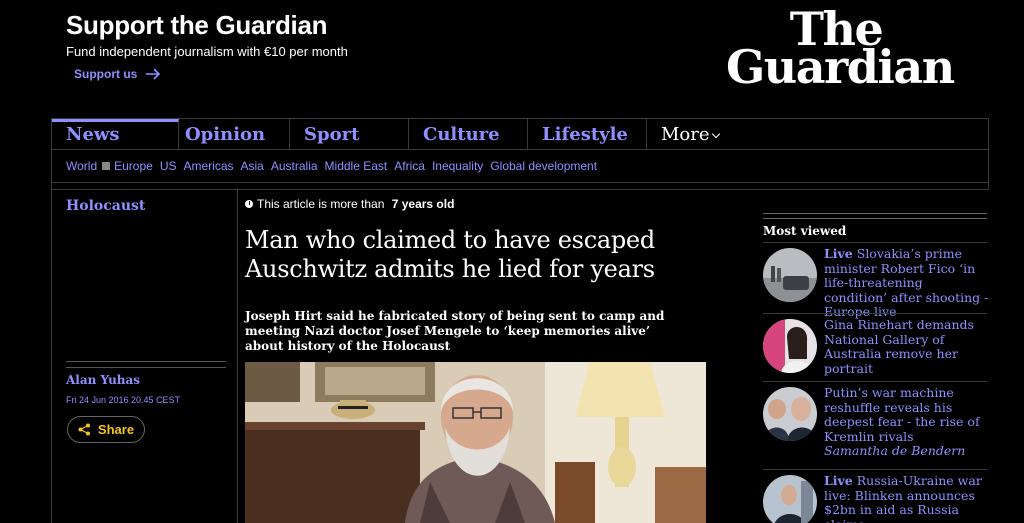 The height and width of the screenshot is (523, 1024). What do you see at coordinates (81, 166) in the screenshot?
I see `subnav-world: World` at bounding box center [81, 166].